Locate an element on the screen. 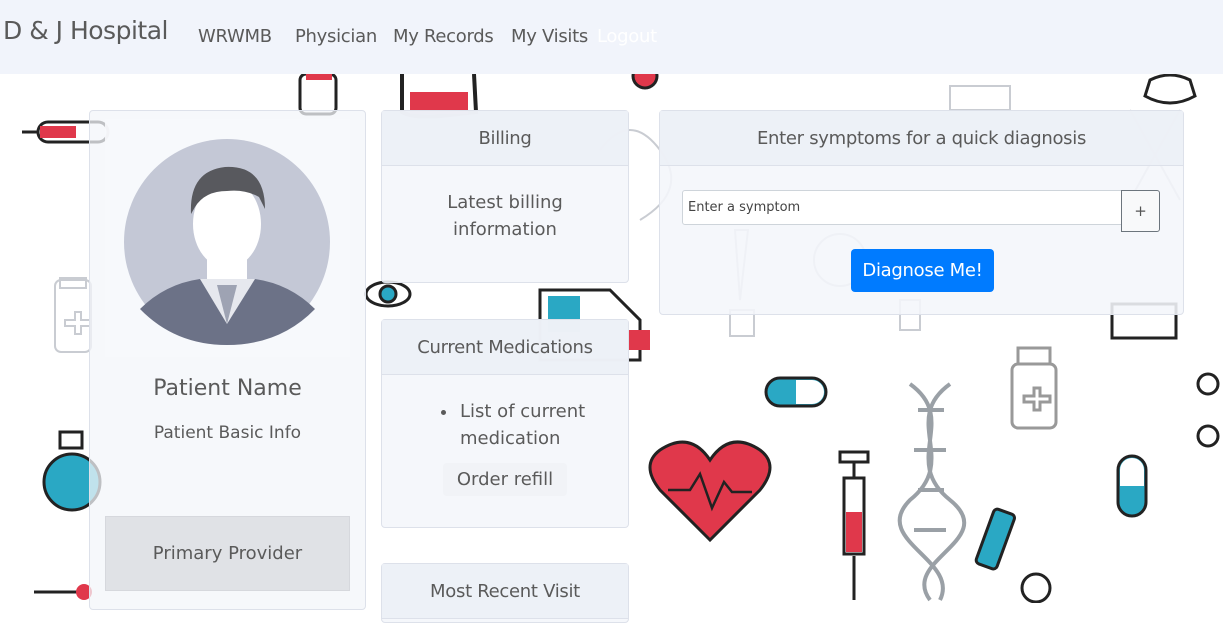 The width and height of the screenshot is (1223, 623). order-refill-button: Order refill is located at coordinates (505, 479).